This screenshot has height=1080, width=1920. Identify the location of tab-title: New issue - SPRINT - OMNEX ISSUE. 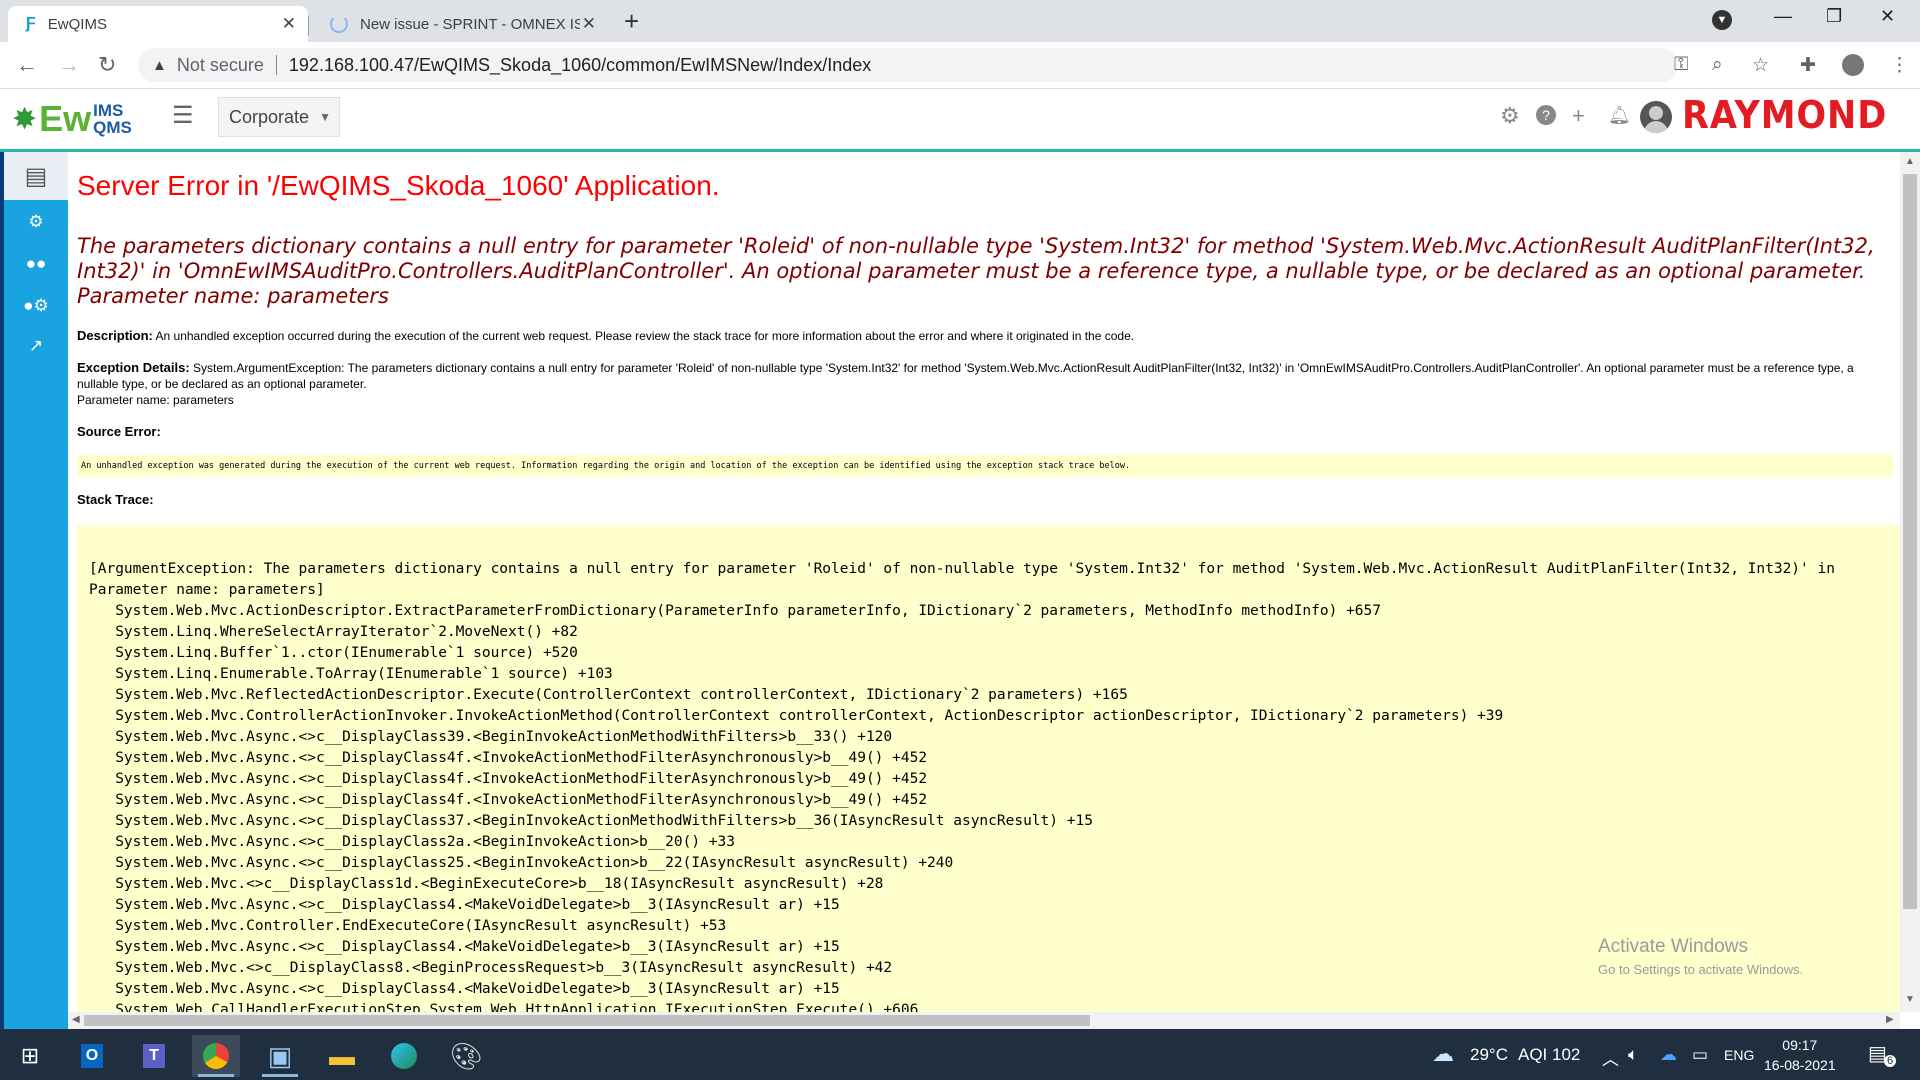
(470, 24).